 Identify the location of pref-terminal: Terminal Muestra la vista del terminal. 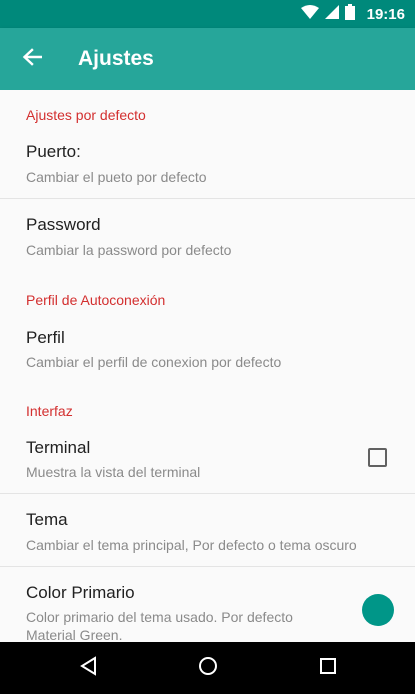
(207, 460).